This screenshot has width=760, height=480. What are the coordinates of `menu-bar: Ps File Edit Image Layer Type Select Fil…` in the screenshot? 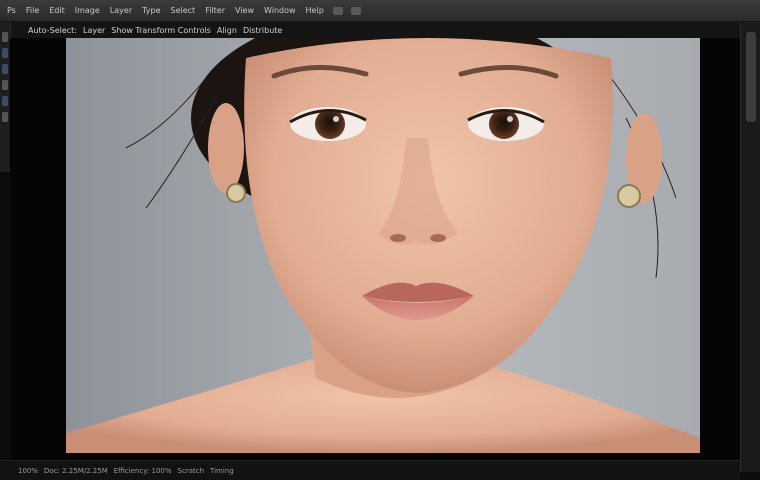 It's located at (380, 11).